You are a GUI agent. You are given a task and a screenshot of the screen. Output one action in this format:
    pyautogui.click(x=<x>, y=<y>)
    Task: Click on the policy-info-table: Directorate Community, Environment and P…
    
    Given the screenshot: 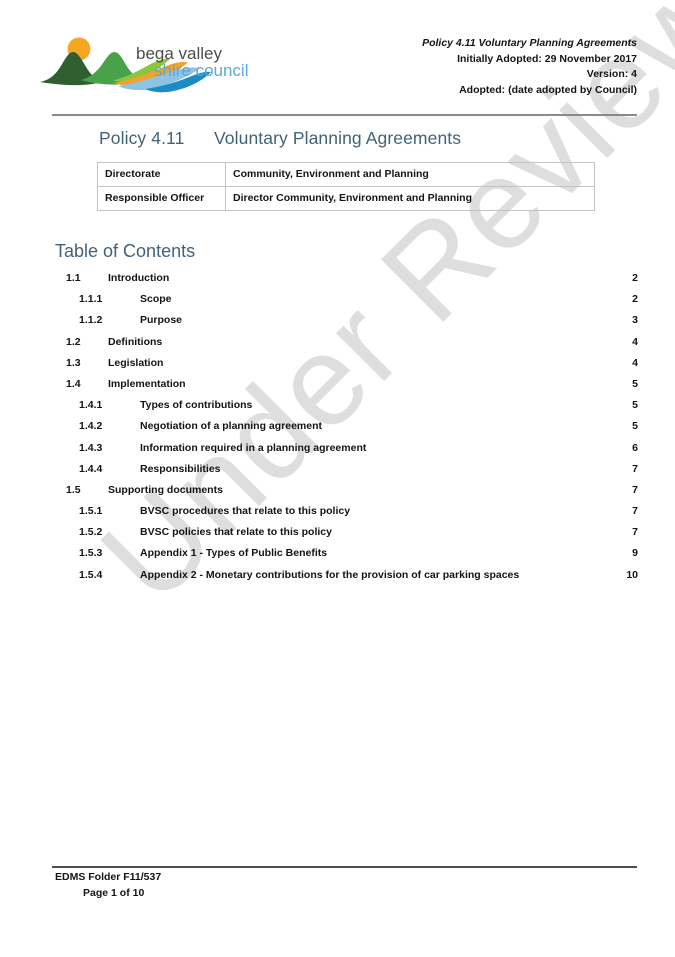 What is the action you would take?
    pyautogui.click(x=346, y=186)
    